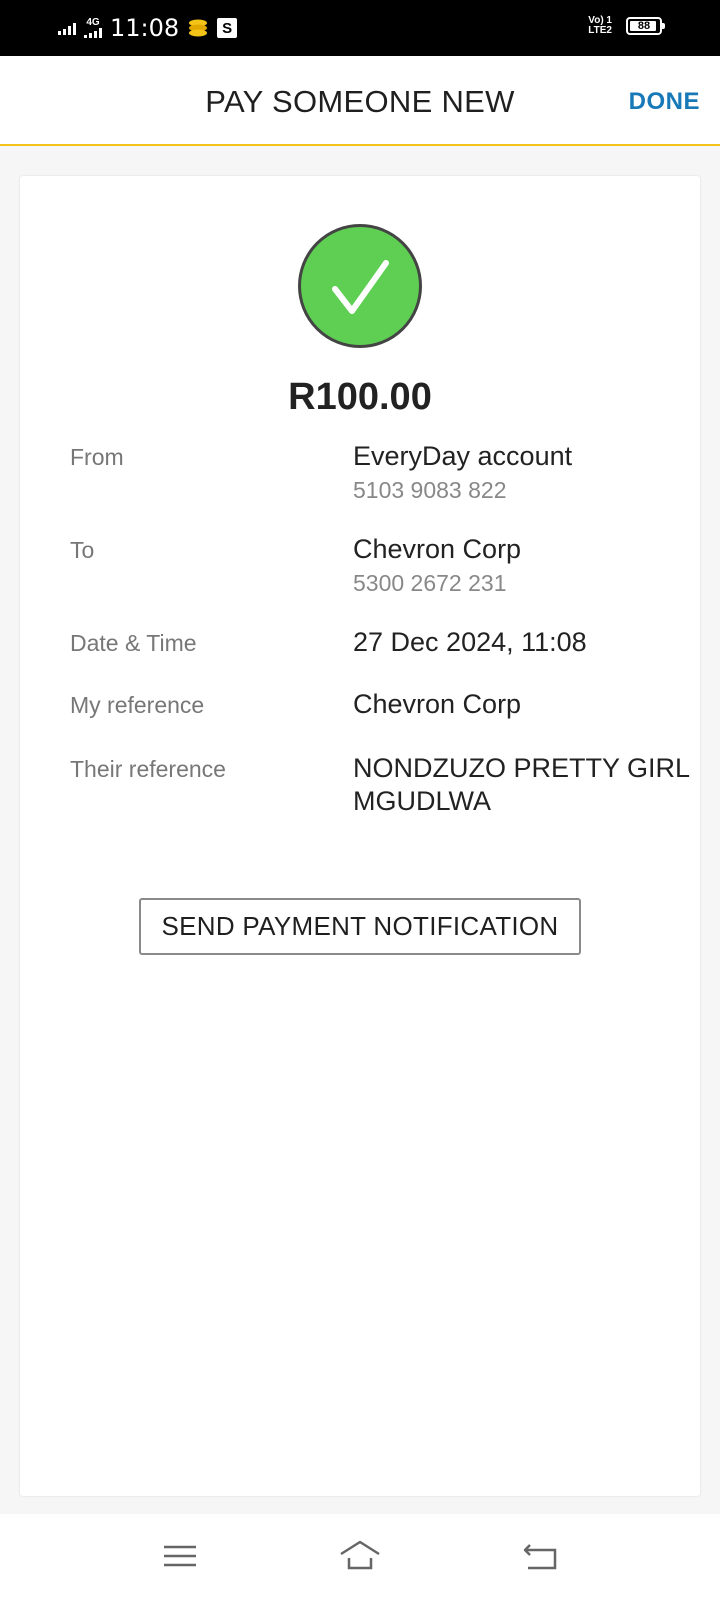  Describe the element at coordinates (227, 28) in the screenshot. I see `s-app-icon: S` at that location.